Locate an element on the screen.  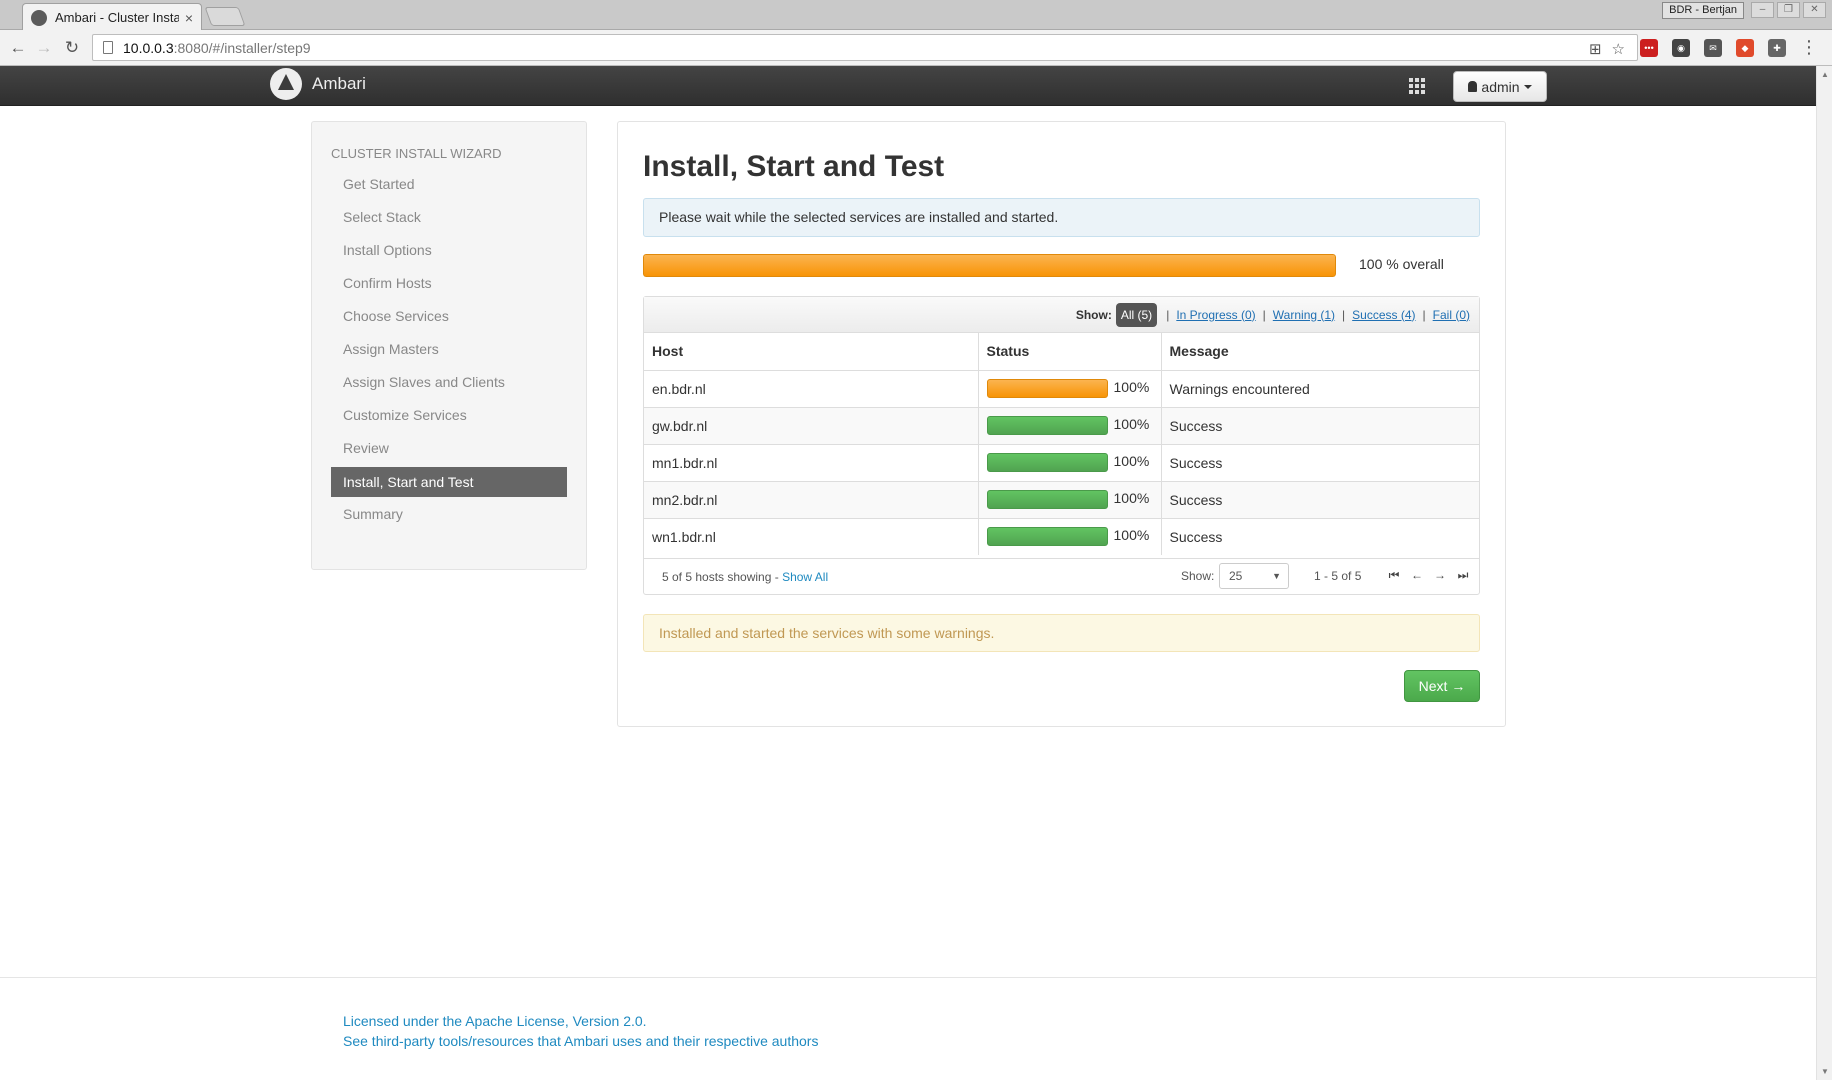
ambari-logo-icon is located at coordinates (286, 84).